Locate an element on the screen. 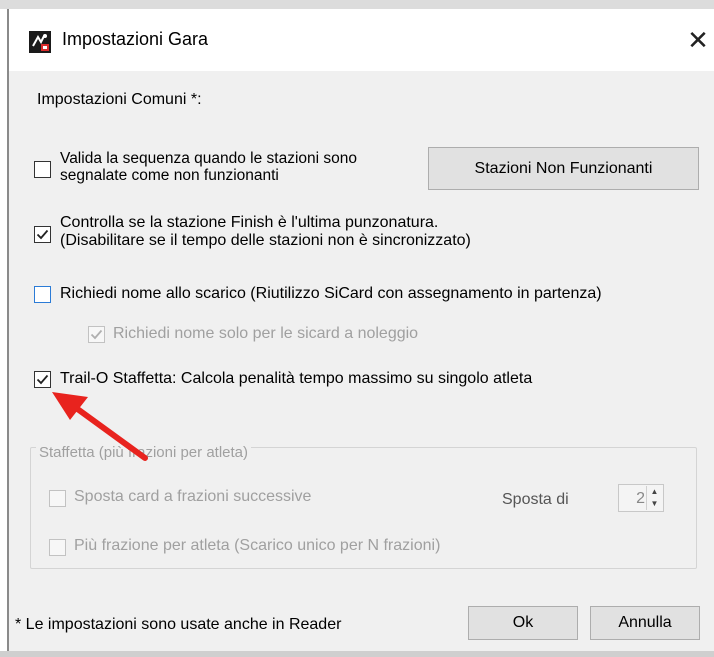 This screenshot has height=657, width=714. spinner-buttons: ▲ ▼ is located at coordinates (654, 498).